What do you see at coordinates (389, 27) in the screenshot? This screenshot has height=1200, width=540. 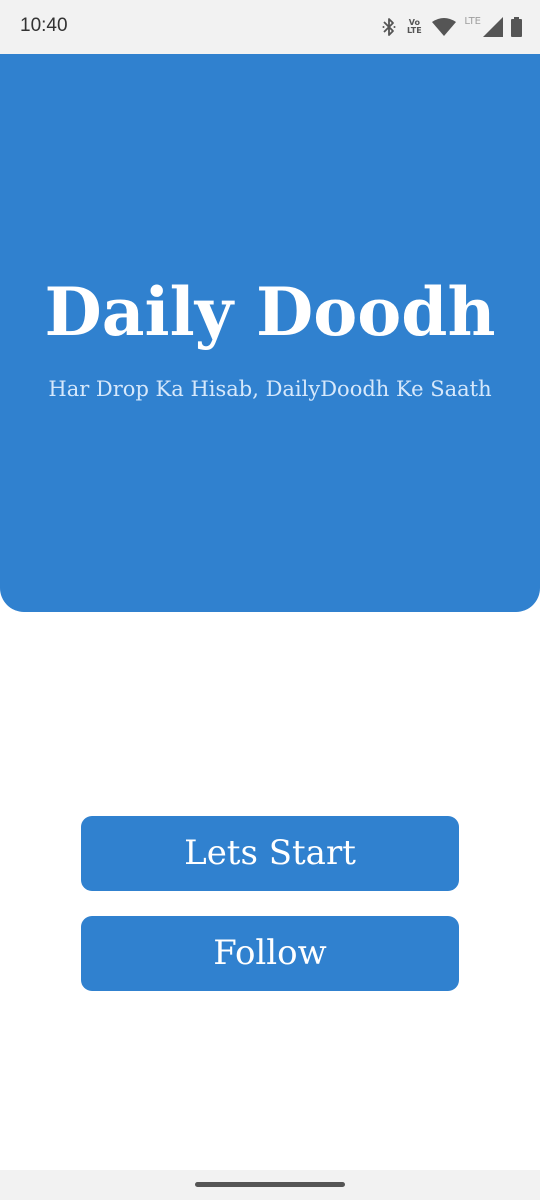 I see `bluetooth-icon` at bounding box center [389, 27].